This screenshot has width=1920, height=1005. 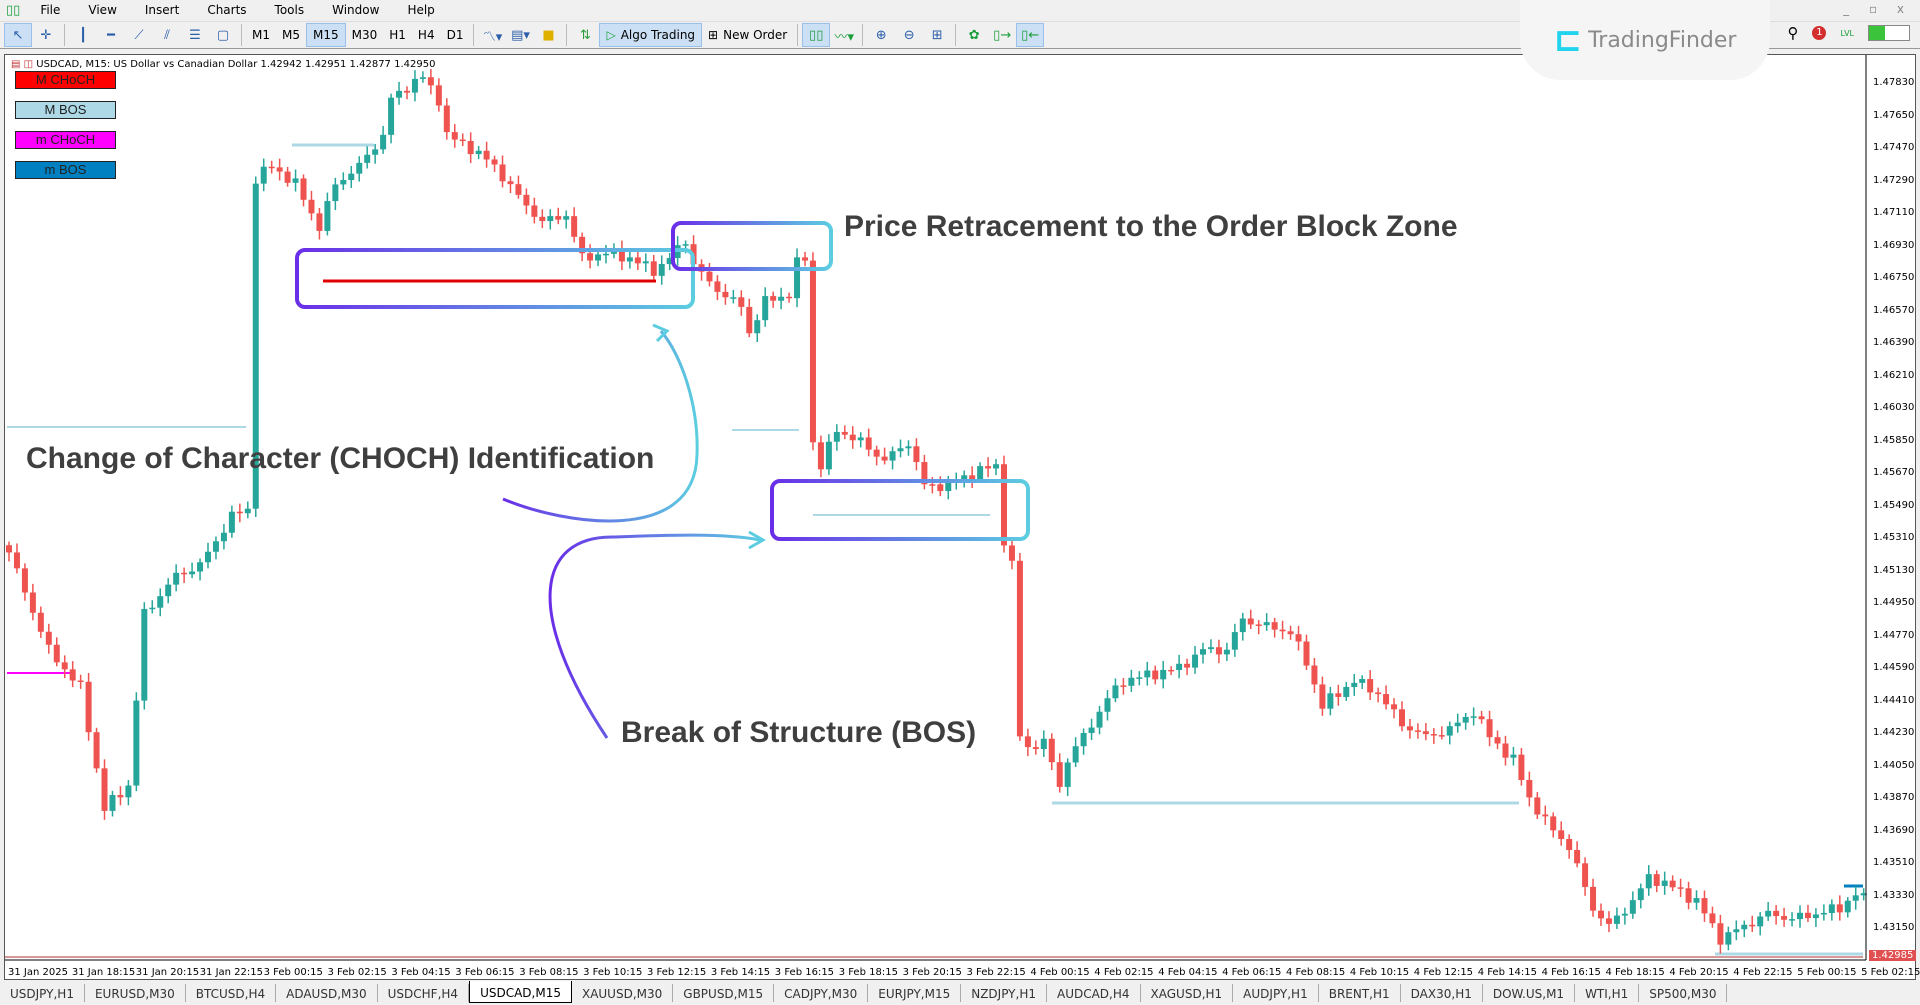 What do you see at coordinates (1004, 993) in the screenshot?
I see `chart-tab: NZDJPY,H1` at bounding box center [1004, 993].